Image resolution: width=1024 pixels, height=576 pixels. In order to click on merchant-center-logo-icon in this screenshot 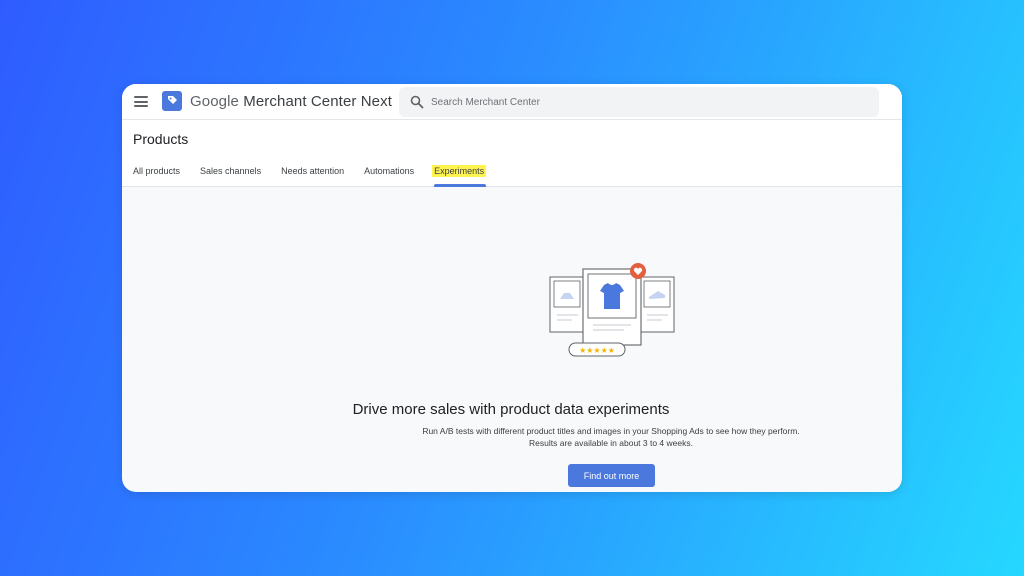, I will do `click(172, 101)`.